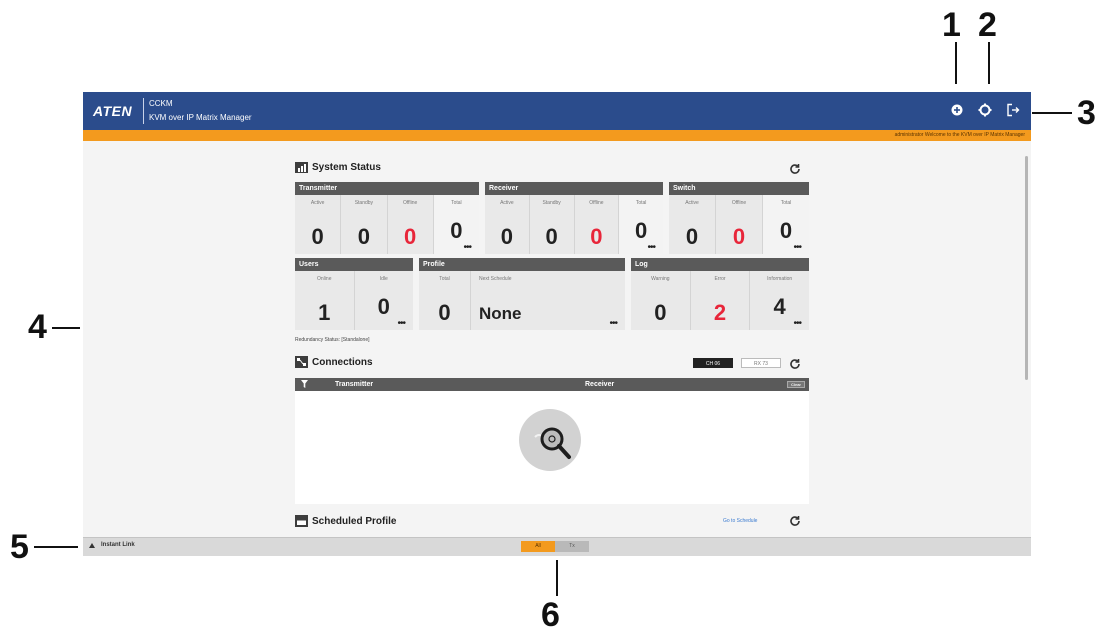 This screenshot has height=634, width=1107. I want to click on log-error: Error 2, so click(721, 300).